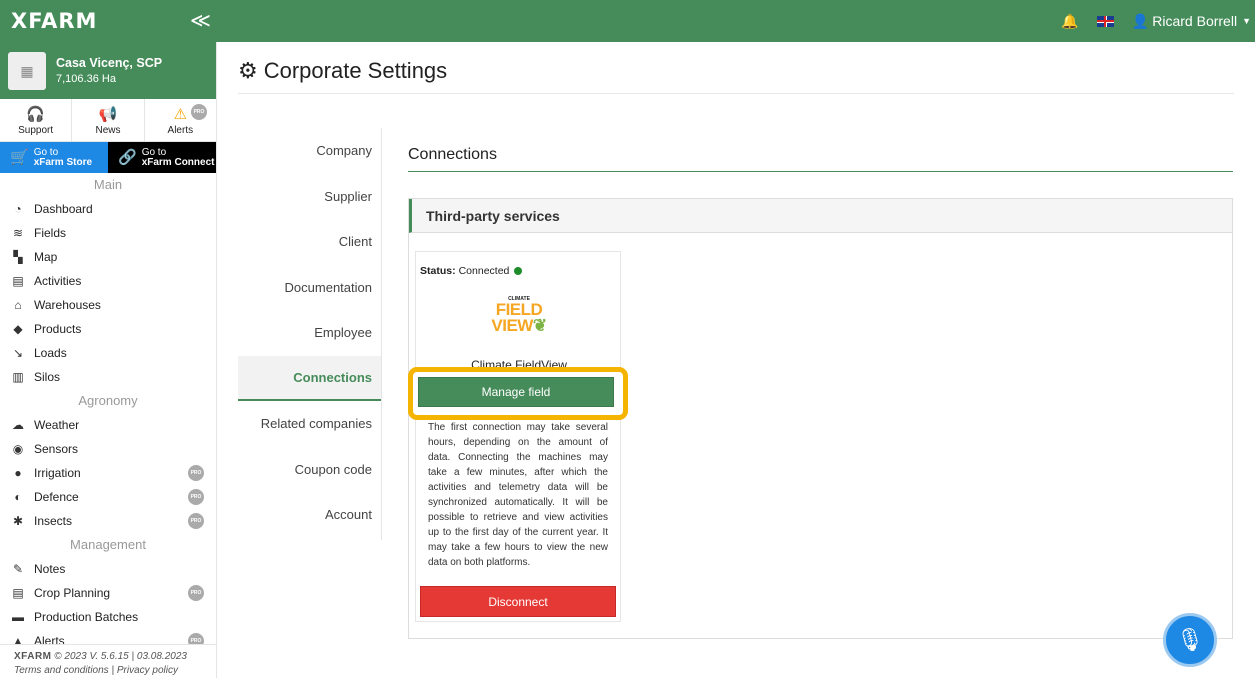 This screenshot has width=1255, height=678. Describe the element at coordinates (108, 521) in the screenshot. I see `nav-insects: ✱ Insects PRO` at that location.